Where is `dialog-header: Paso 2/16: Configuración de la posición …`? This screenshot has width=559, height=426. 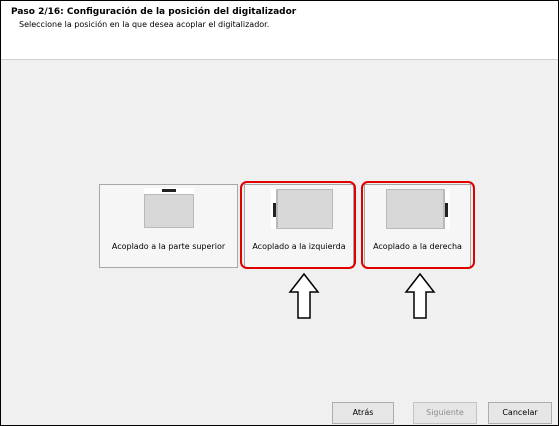
dialog-header: Paso 2/16: Configuración de la posición … is located at coordinates (279, 30).